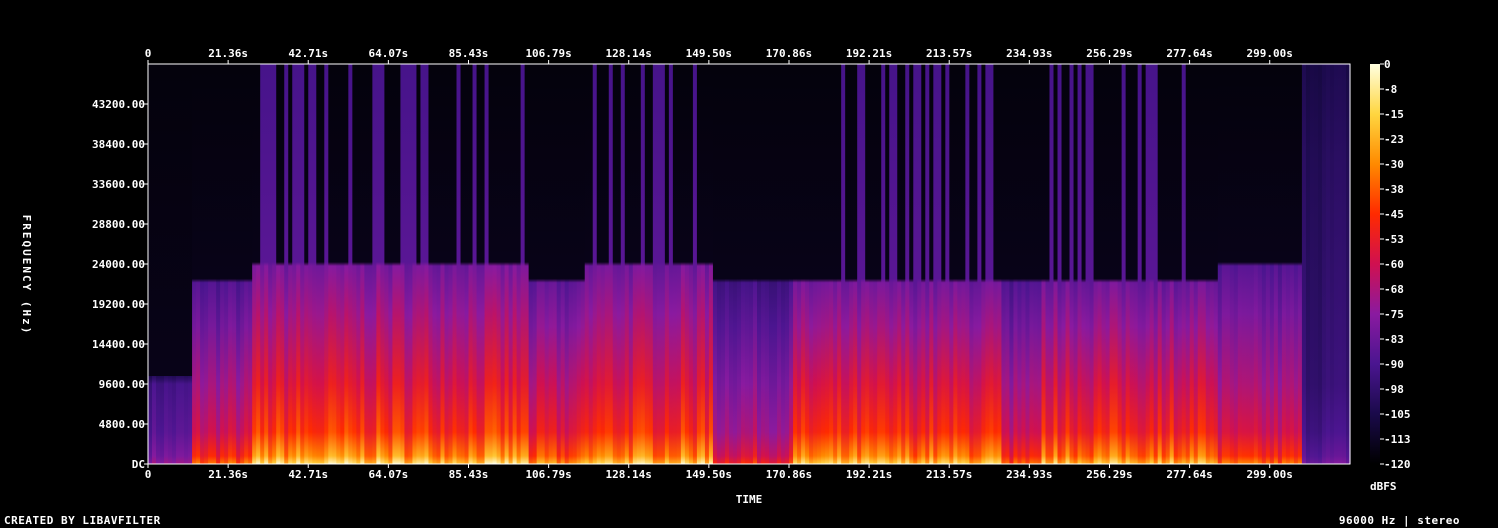 The width and height of the screenshot is (1498, 528). I want to click on colorbar-tick-label: -15, so click(1394, 114).